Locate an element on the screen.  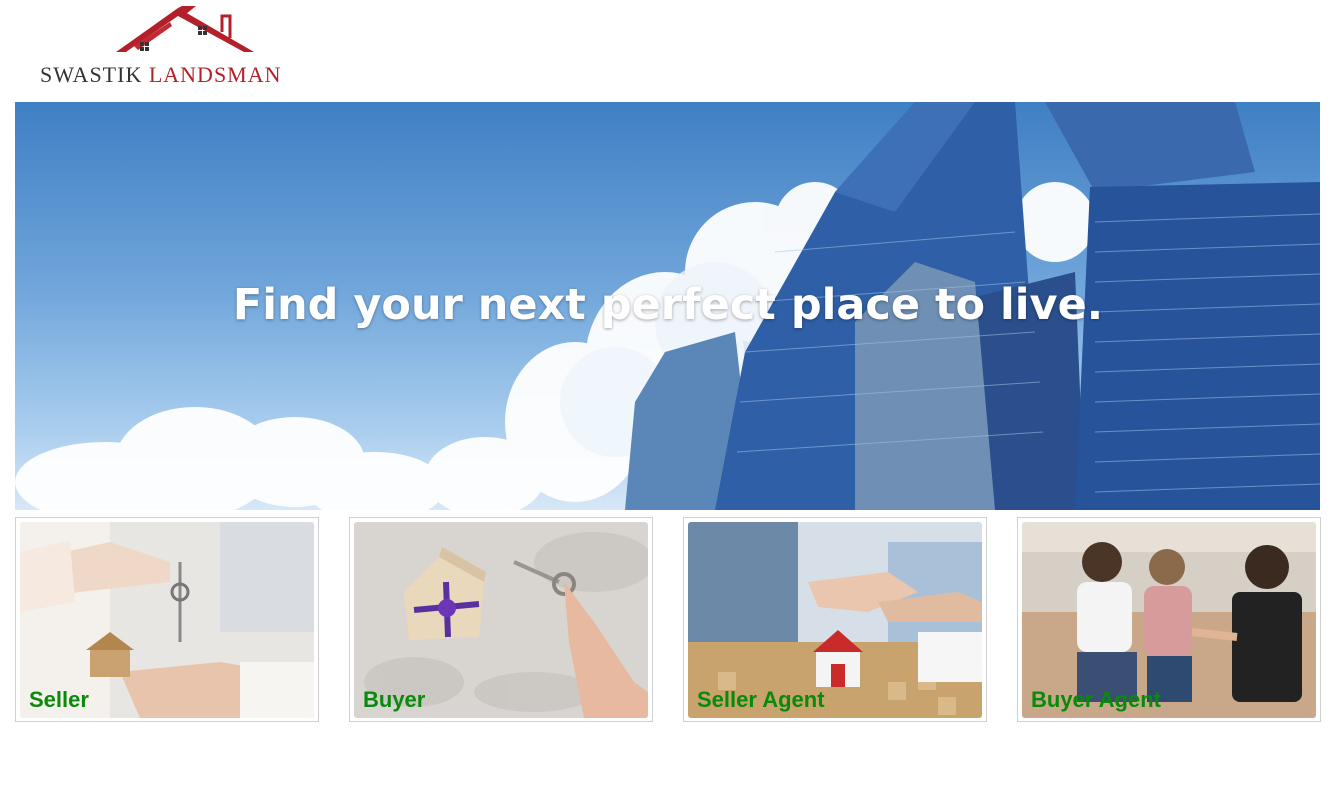
card-buyer-label: Buyer is located at coordinates (394, 699).